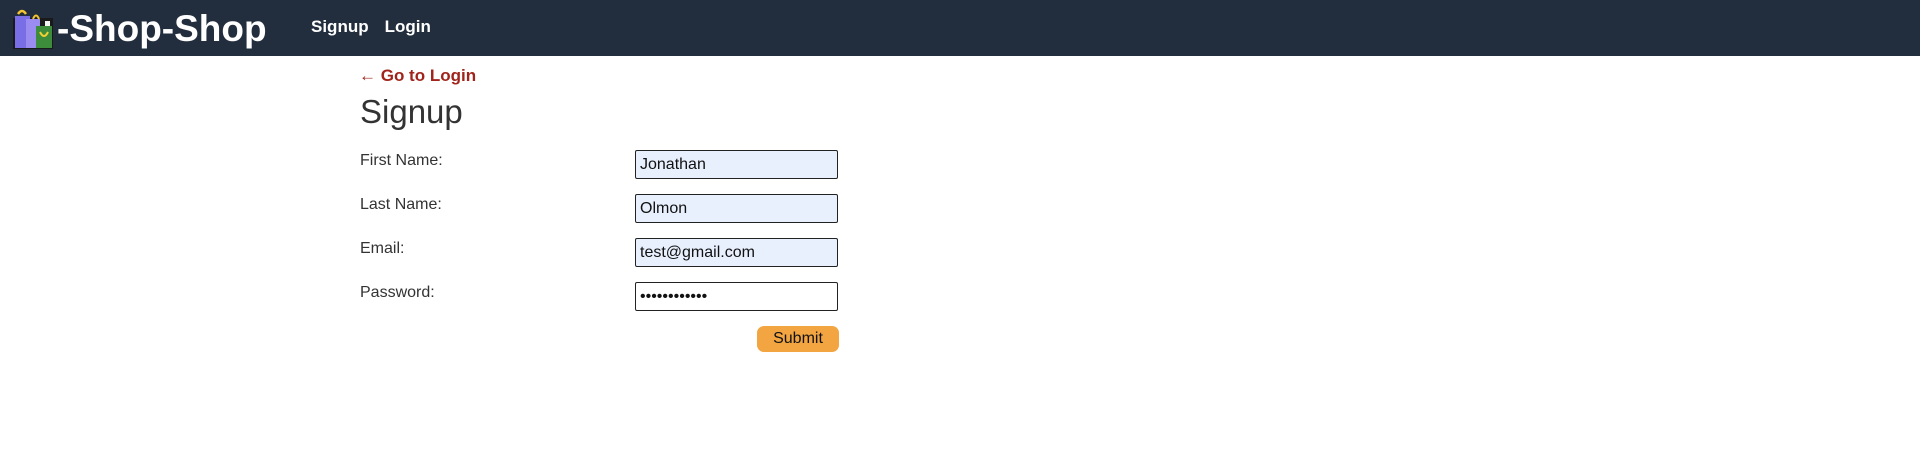 This screenshot has width=1920, height=466. Describe the element at coordinates (371, 27) in the screenshot. I see `nav-links: Signup Login` at that location.